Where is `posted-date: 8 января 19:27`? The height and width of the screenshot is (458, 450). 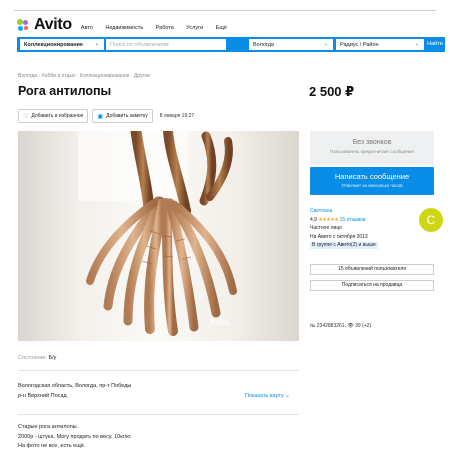
posted-date: 8 января 19:27 is located at coordinates (177, 116).